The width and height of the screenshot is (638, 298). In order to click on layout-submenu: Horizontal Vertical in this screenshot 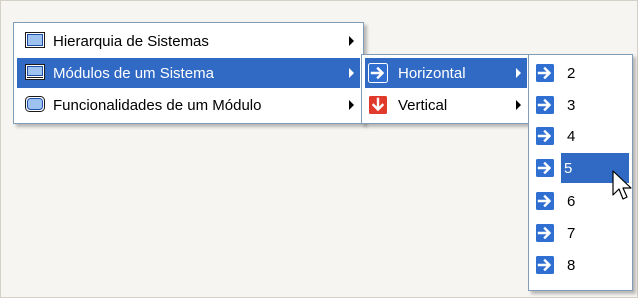, I will do `click(446, 89)`.